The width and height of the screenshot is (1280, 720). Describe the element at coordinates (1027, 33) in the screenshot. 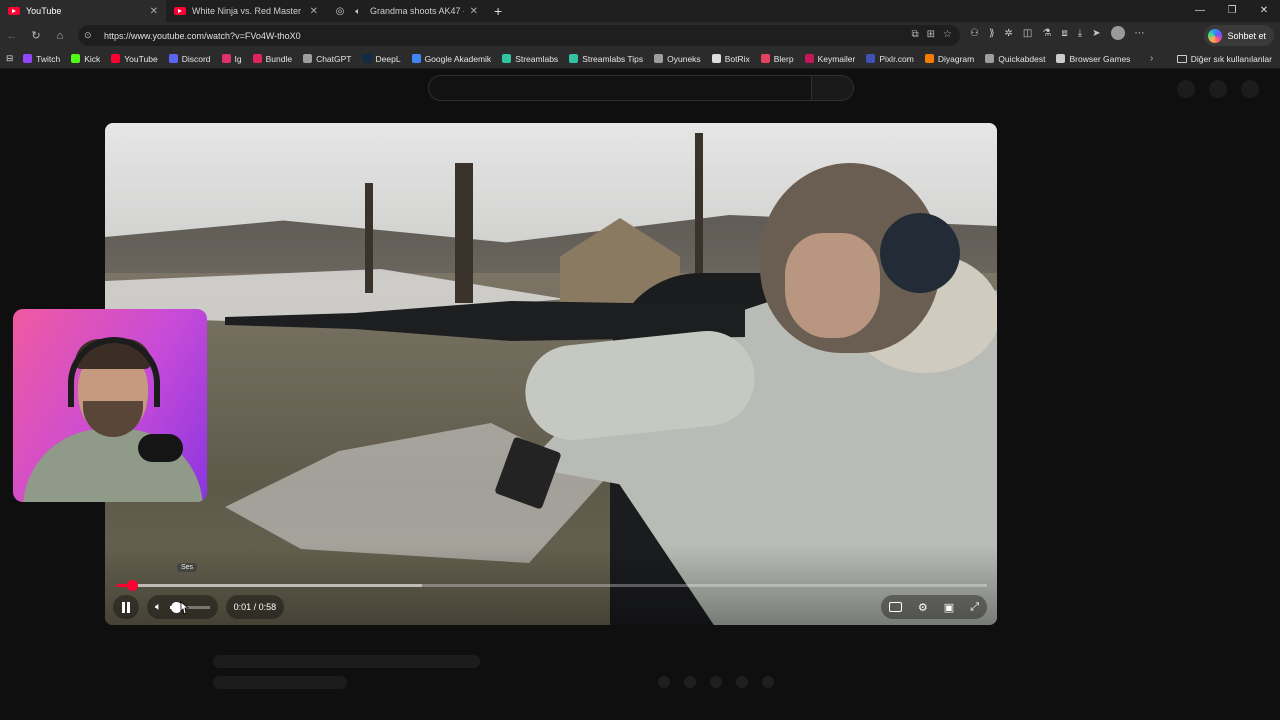

I see `split-screen-icon: ◫` at that location.